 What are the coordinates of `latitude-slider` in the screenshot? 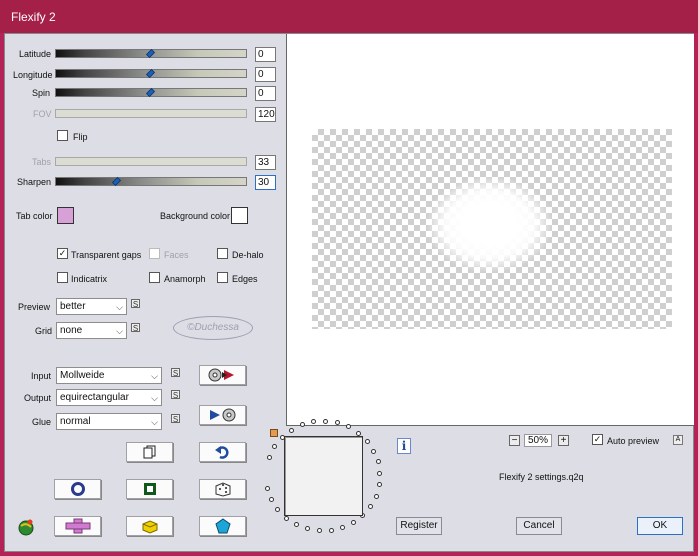 It's located at (151, 53).